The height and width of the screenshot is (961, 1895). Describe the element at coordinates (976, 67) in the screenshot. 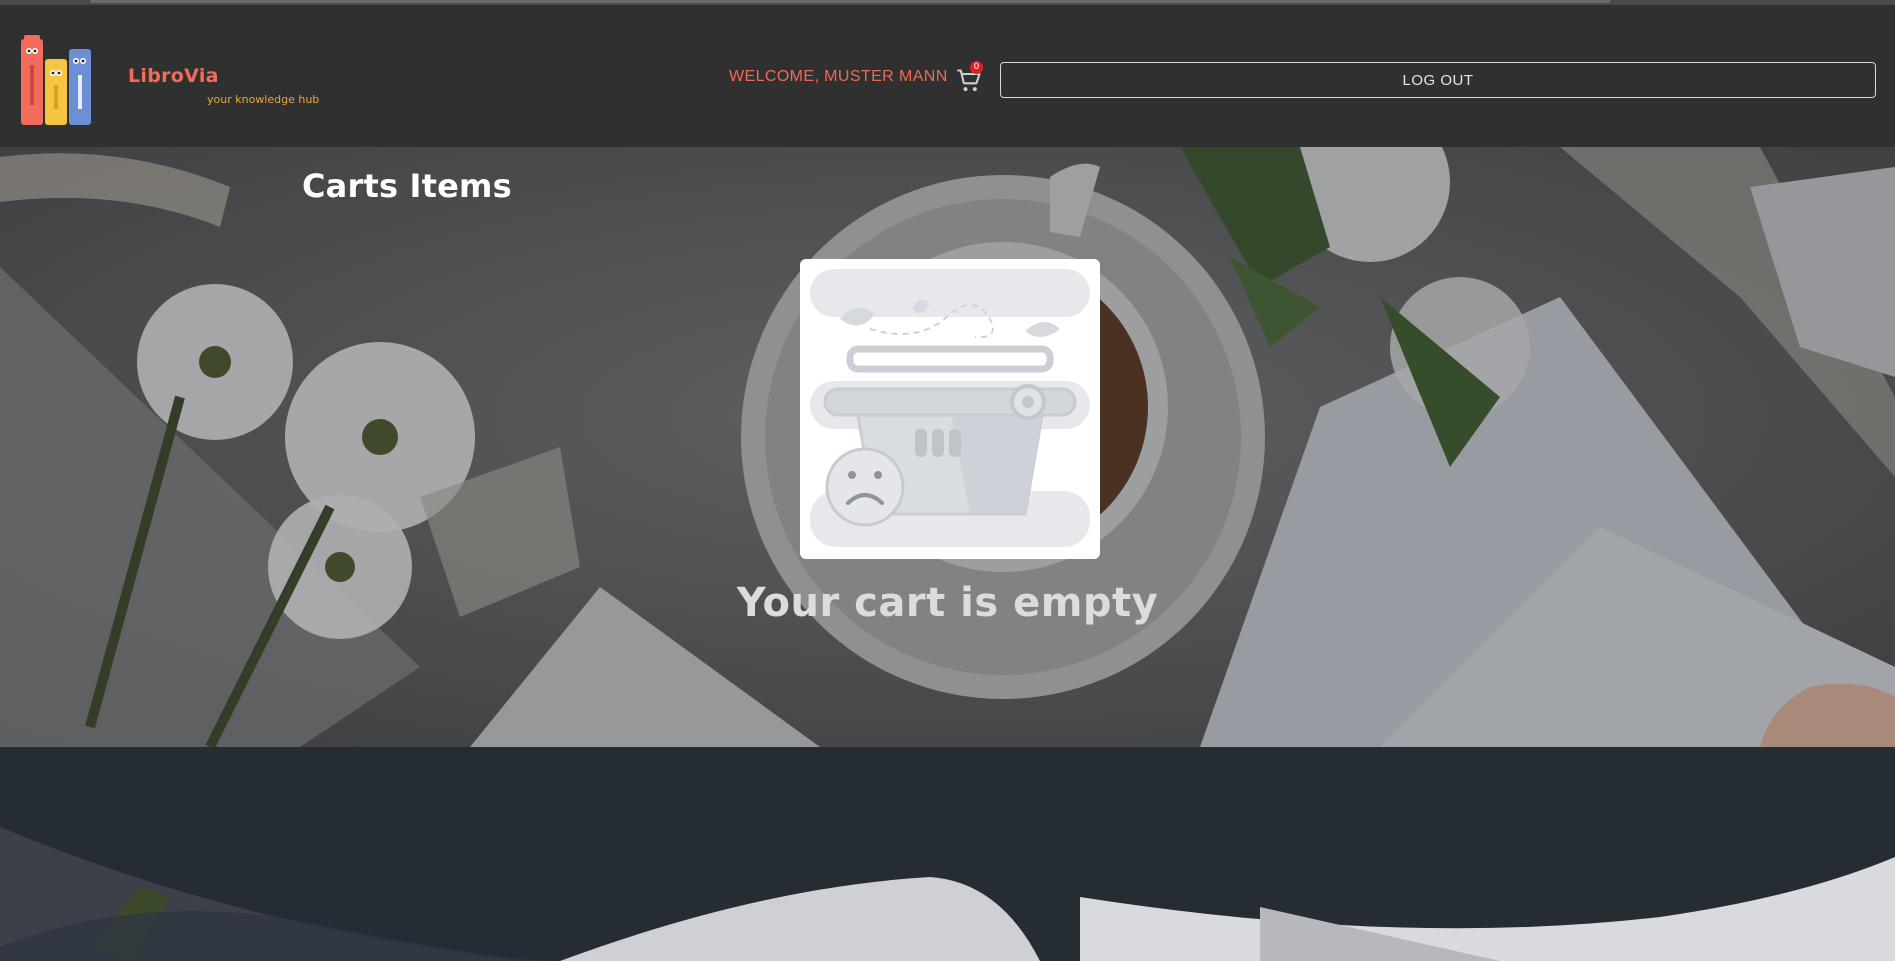

I see `cart-count-badge: 0` at that location.